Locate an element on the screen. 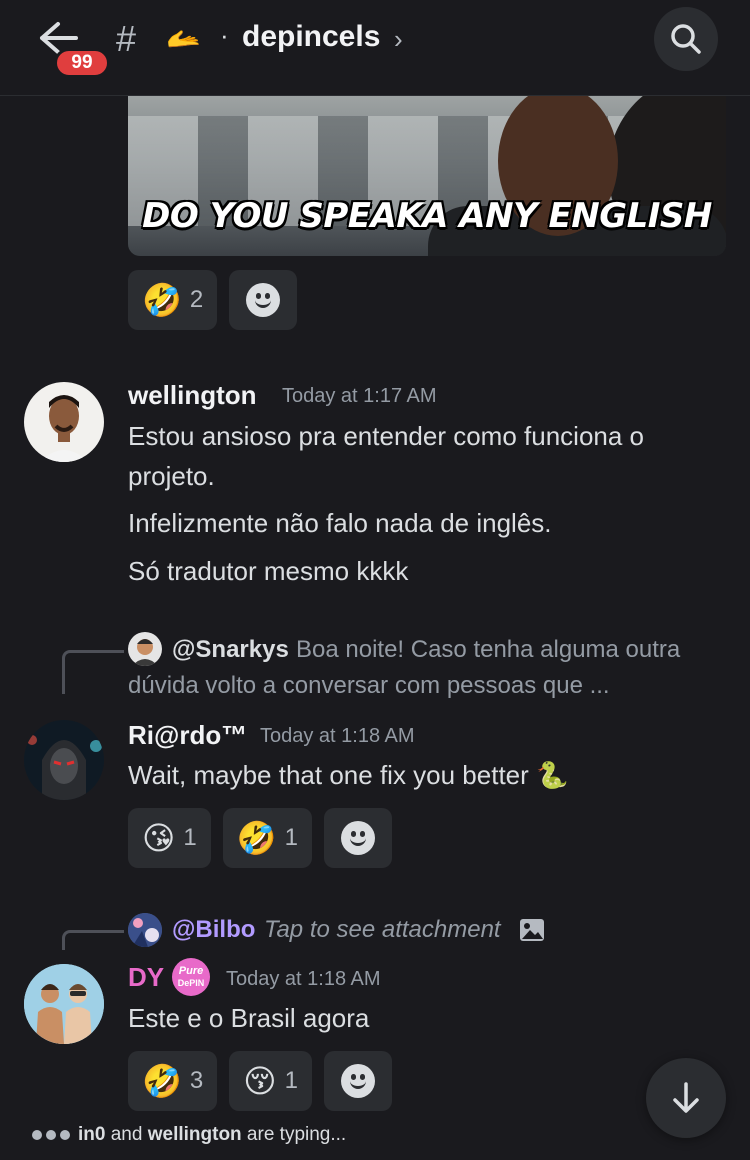 Image resolution: width=750 pixels, height=1160 pixels. timestamp: Today at 1:17 AM is located at coordinates (359, 396).